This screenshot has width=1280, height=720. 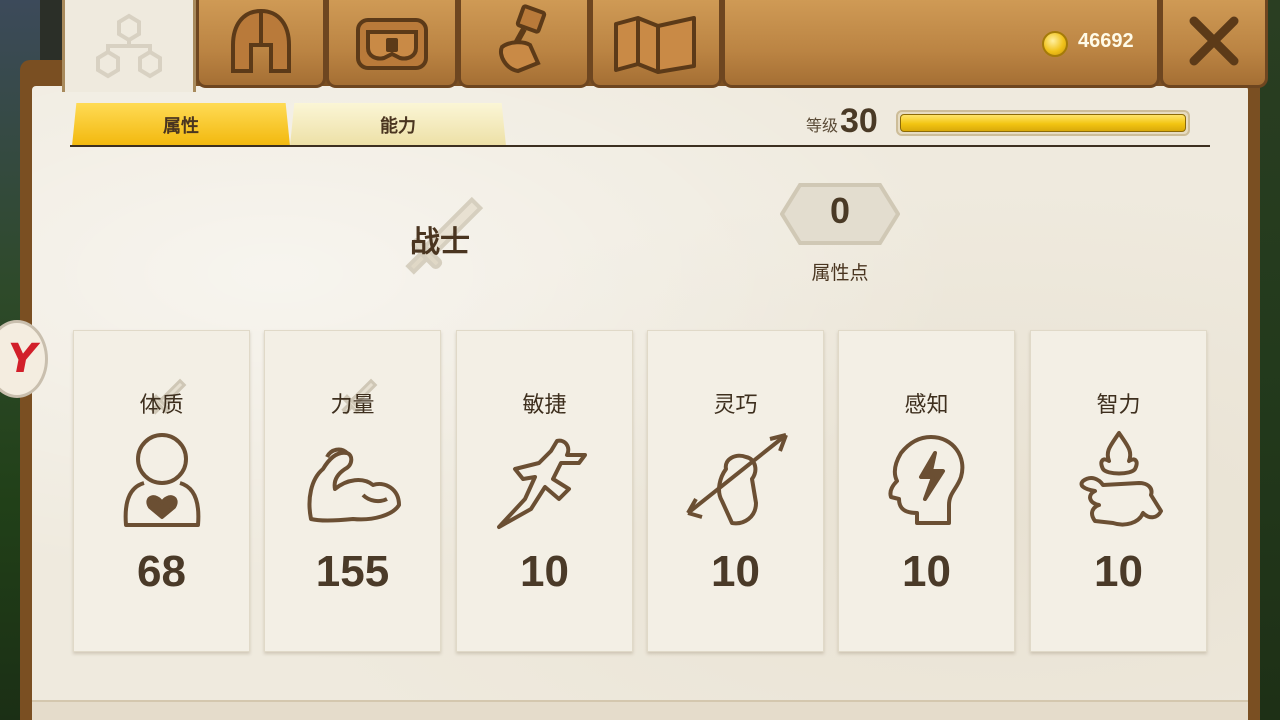 What do you see at coordinates (640, 710) in the screenshot?
I see `panel-bottom-edge` at bounding box center [640, 710].